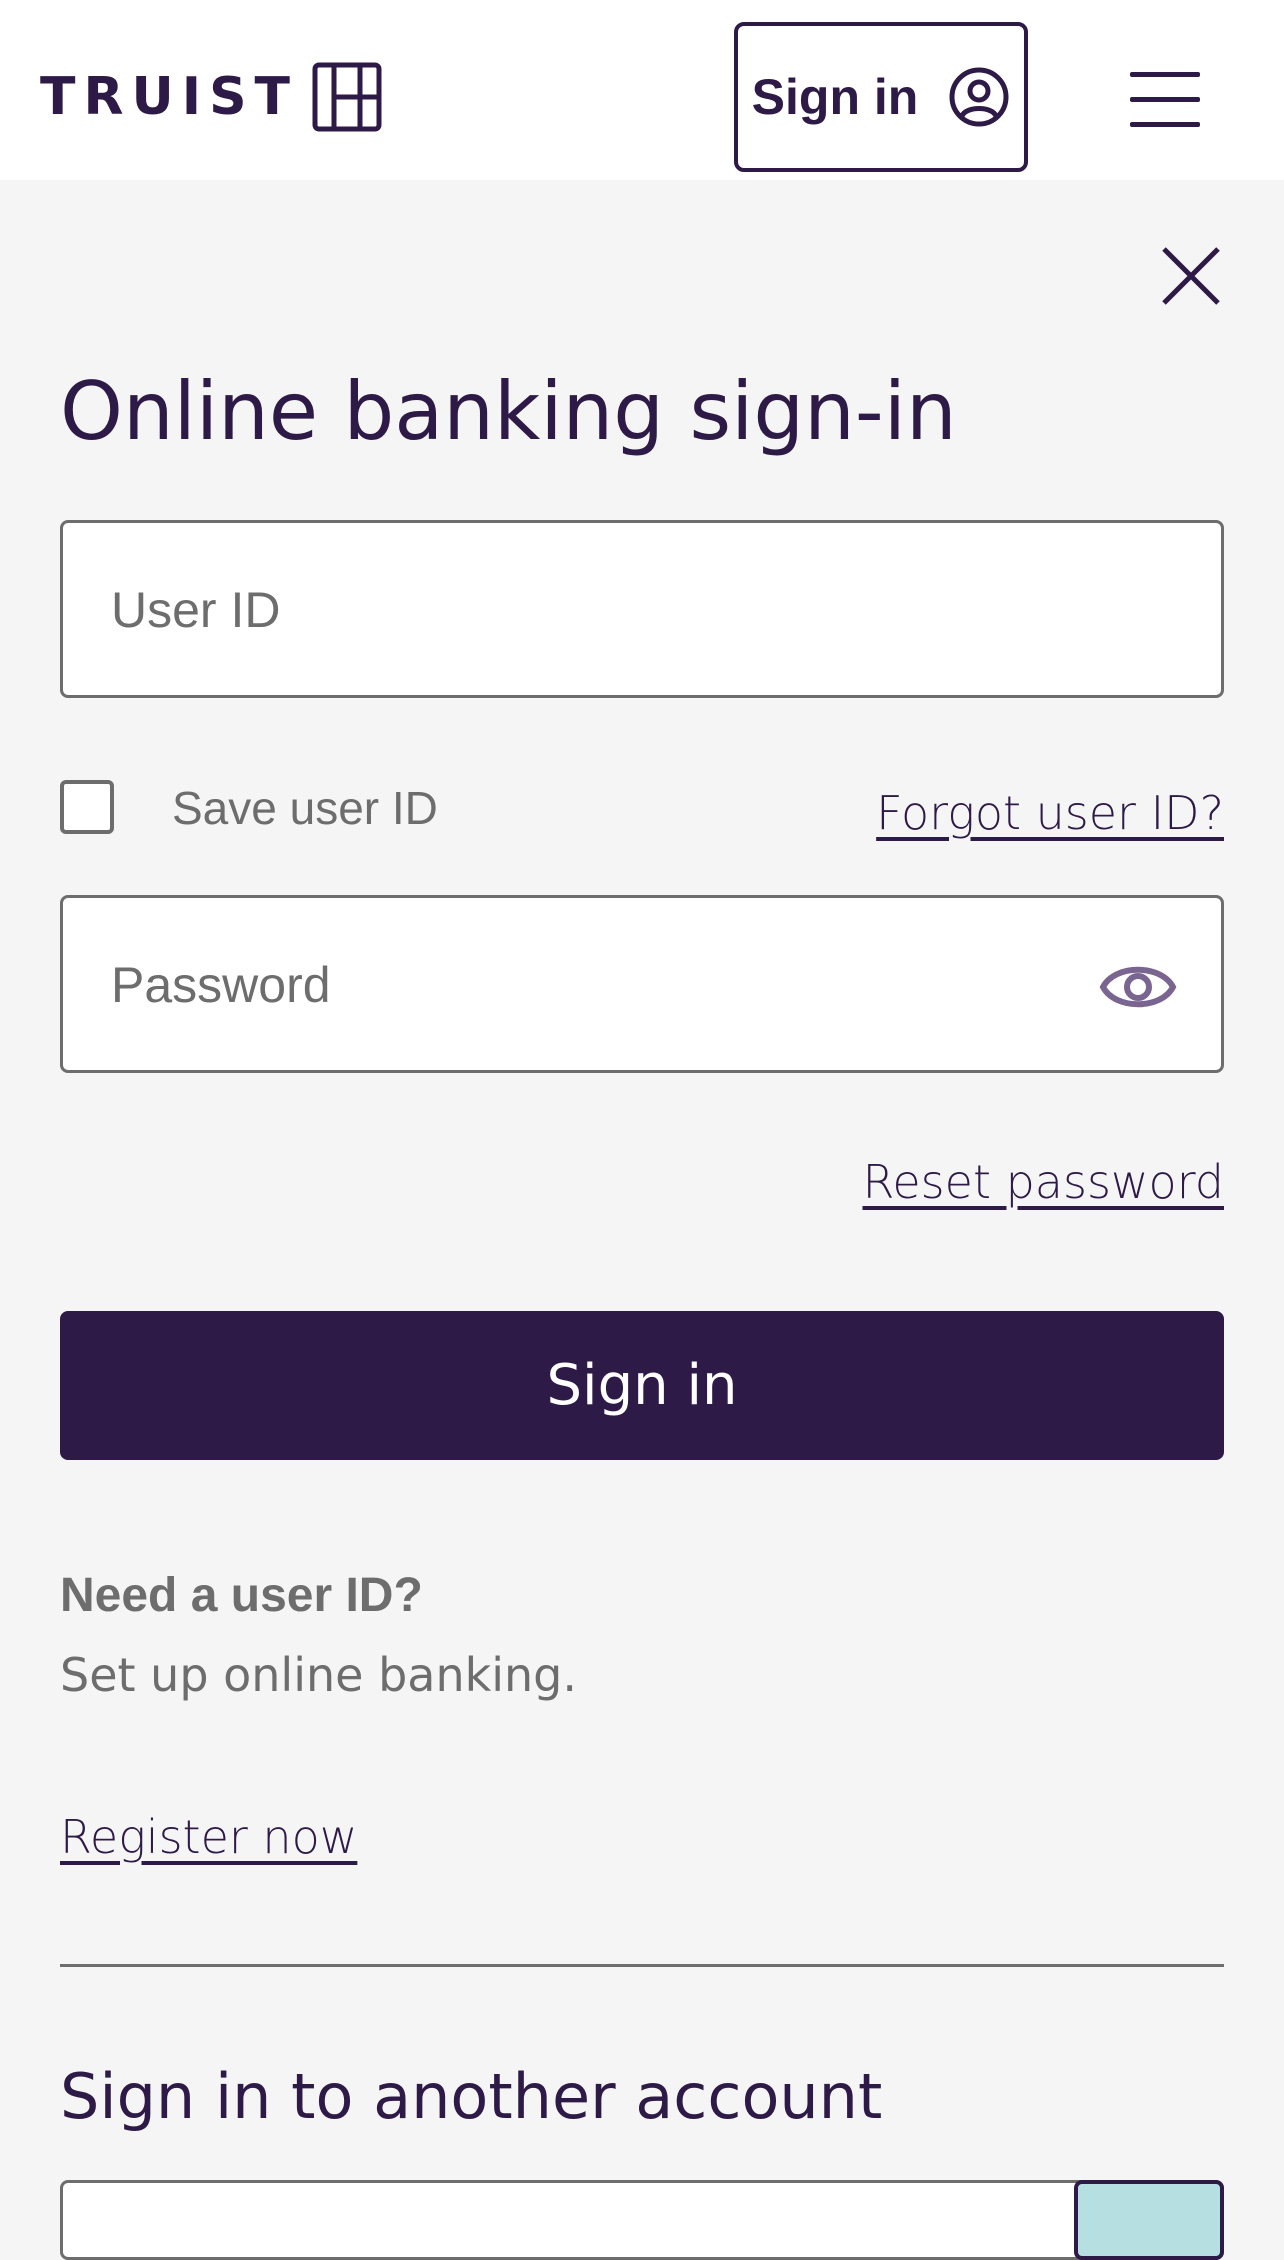 Image resolution: width=1284 pixels, height=2260 pixels. I want to click on reset-password-link: Reset password, so click(1043, 1182).